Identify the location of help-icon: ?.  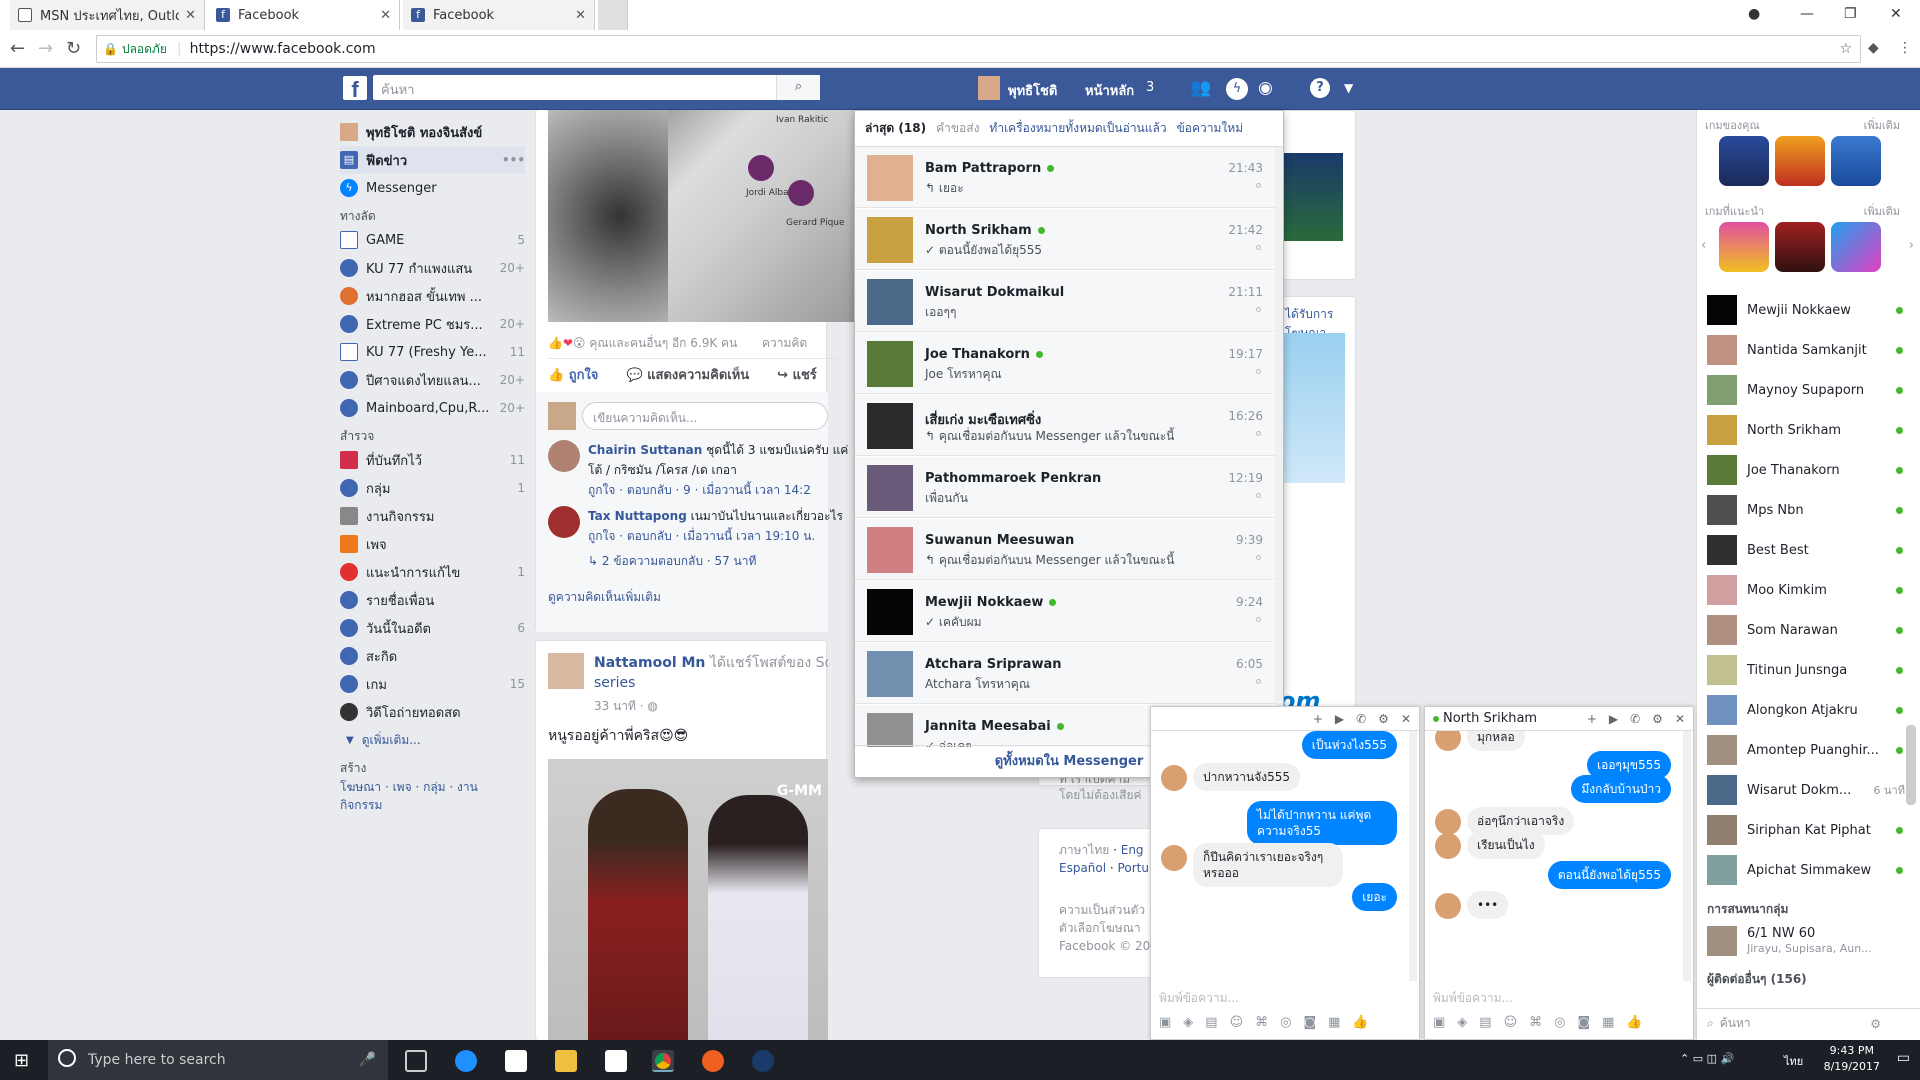
(1320, 88).